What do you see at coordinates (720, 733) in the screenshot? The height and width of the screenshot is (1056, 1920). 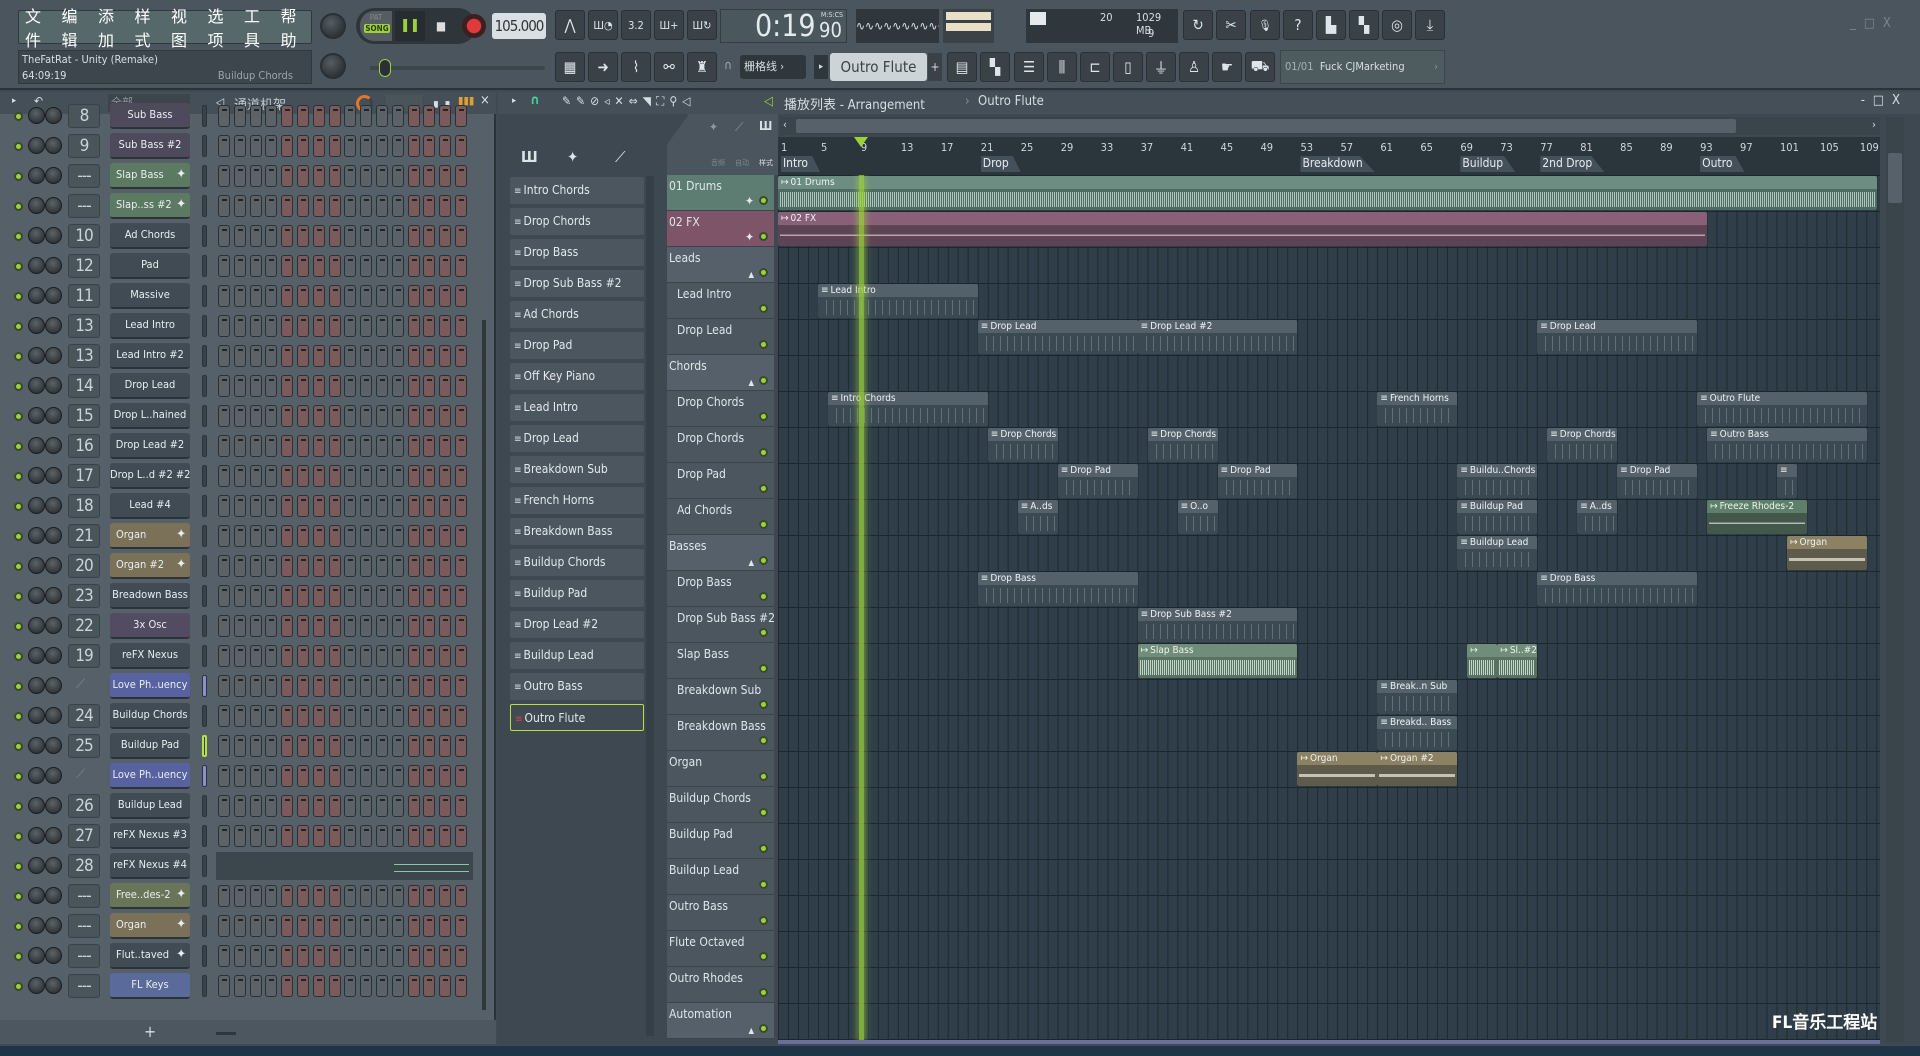 I see `track-header: Breakdown Bass` at bounding box center [720, 733].